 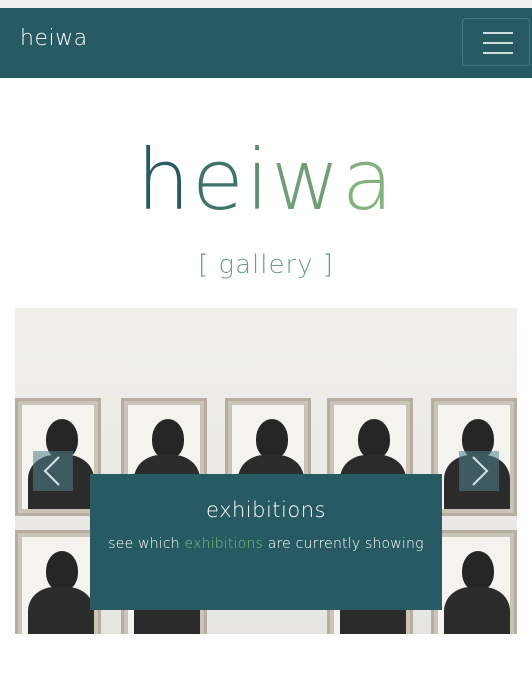 I want to click on navbar-toggler-button, so click(x=496, y=42).